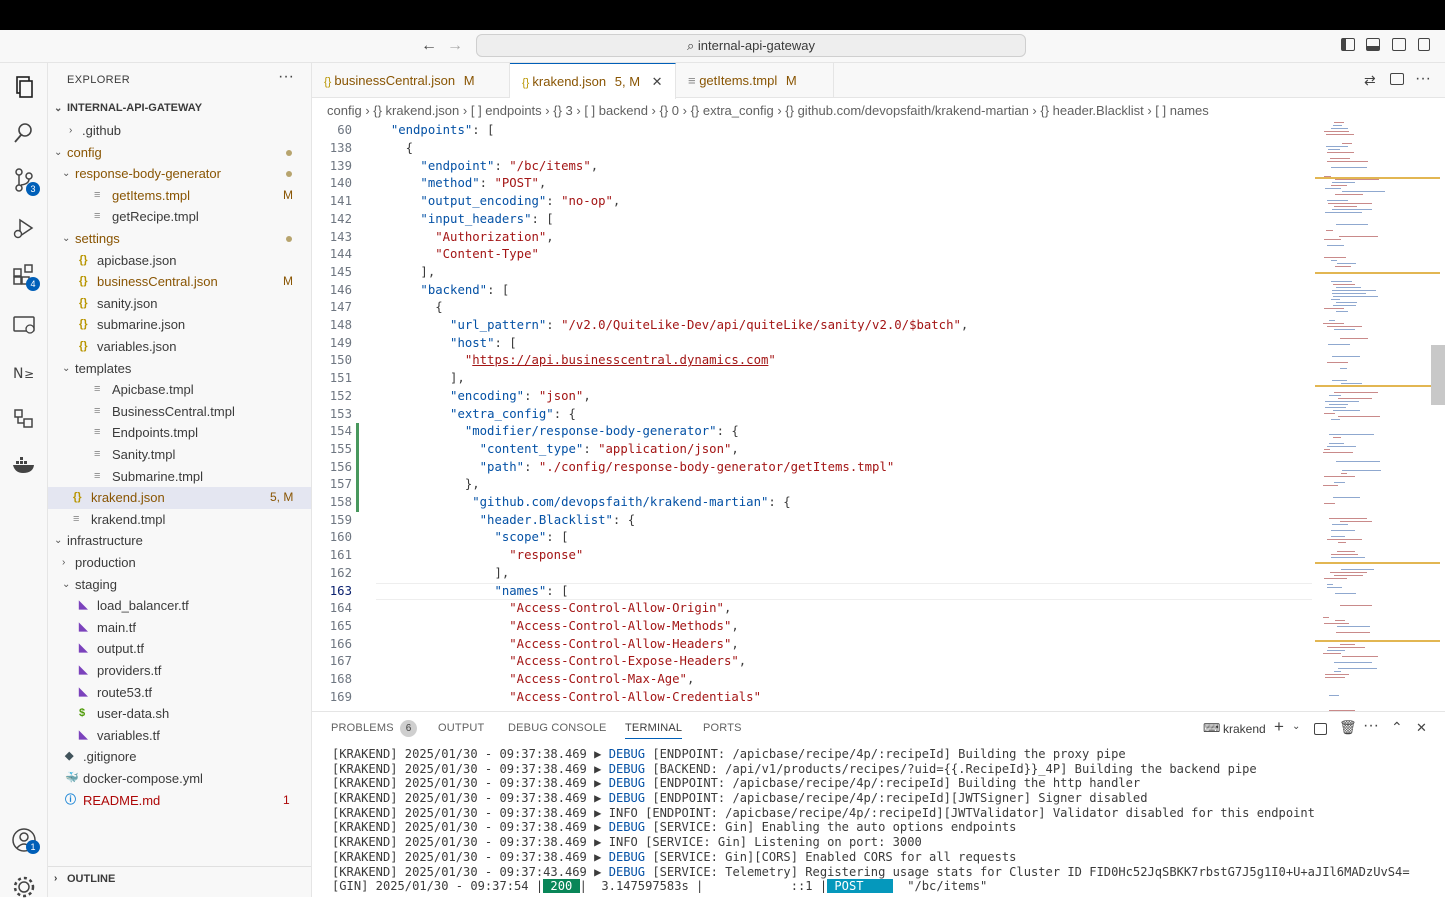  I want to click on code-line: "endpoint": "/bc/items",, so click(487, 167).